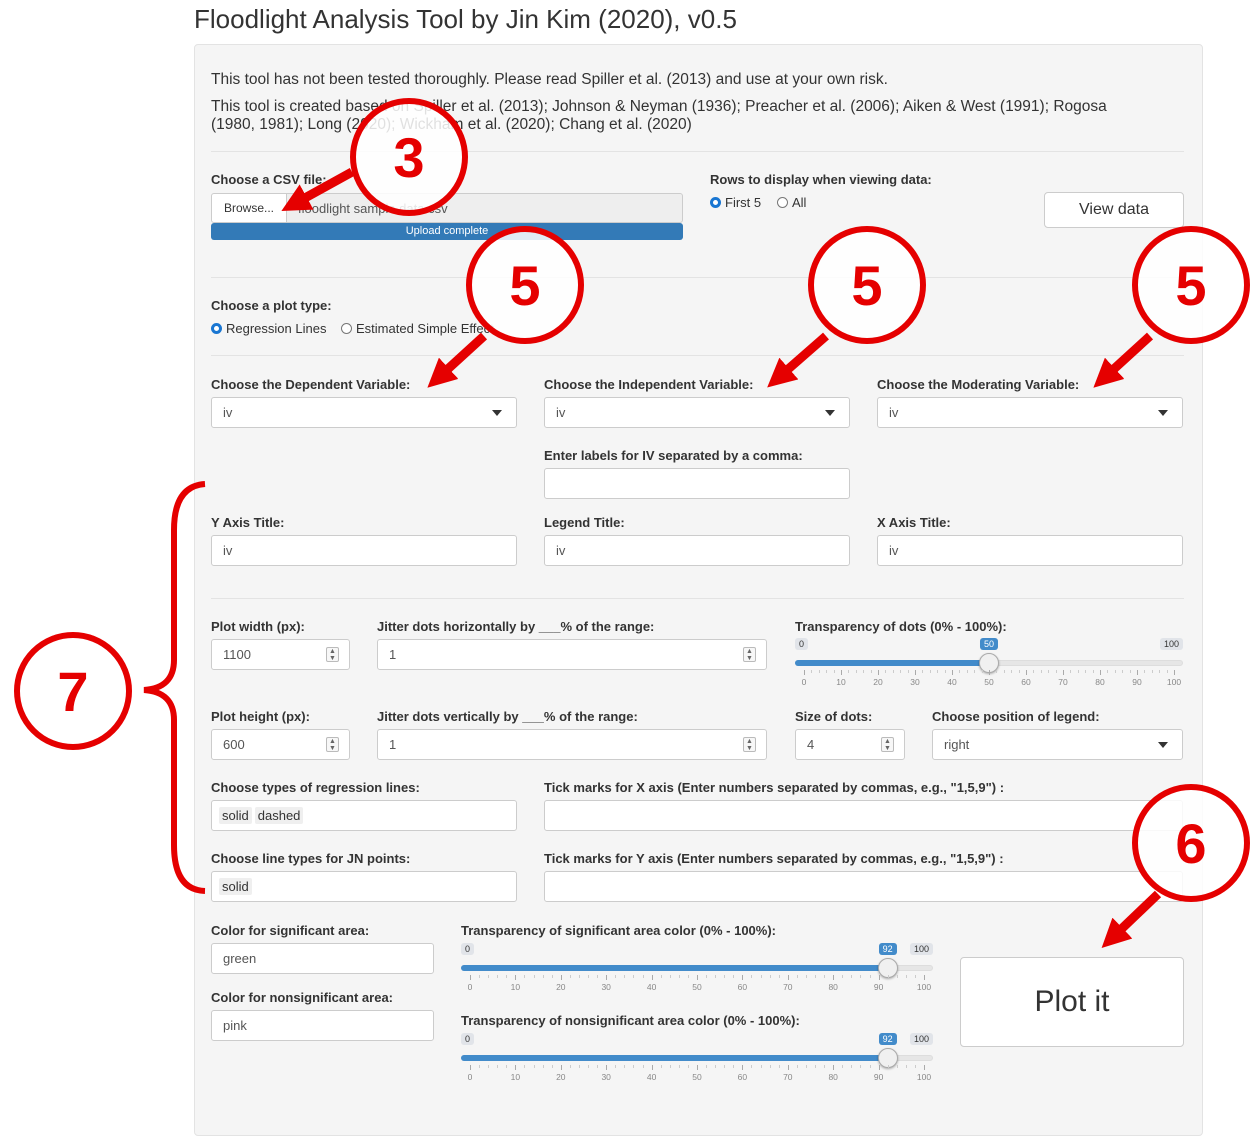  What do you see at coordinates (1131, 919) in the screenshot?
I see `arrow-step6` at bounding box center [1131, 919].